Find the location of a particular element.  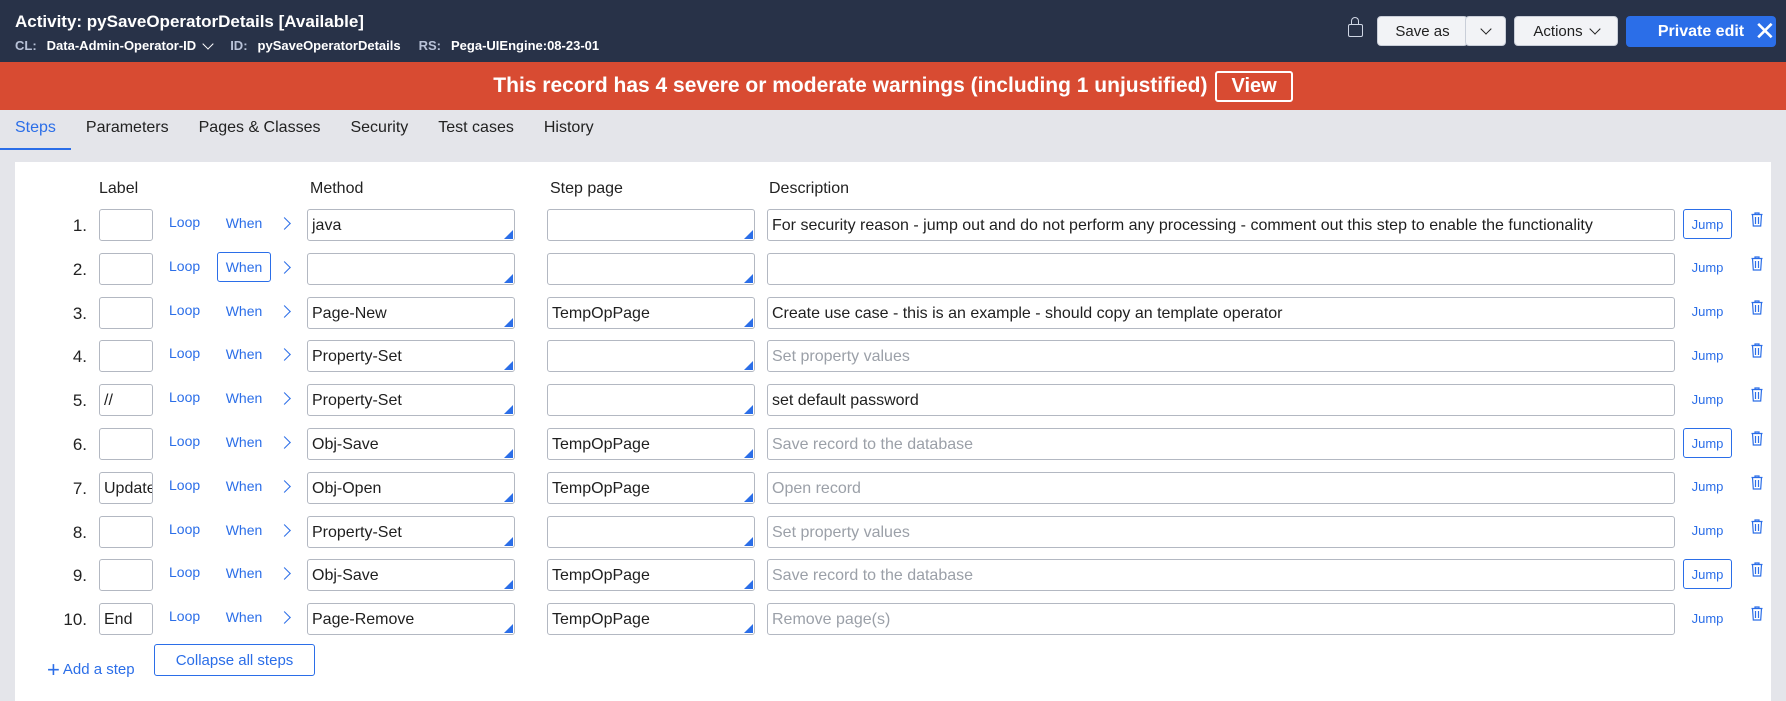

tab-history: History is located at coordinates (569, 129).